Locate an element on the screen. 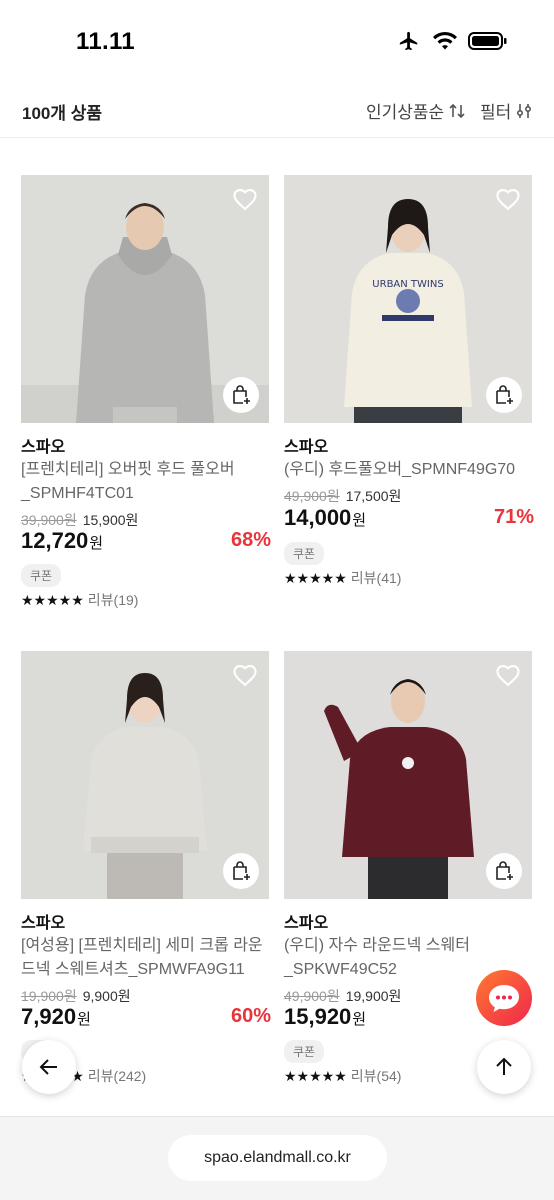 Image resolution: width=554 pixels, height=1200 pixels. sale-price: 9,900원 is located at coordinates (106, 996).